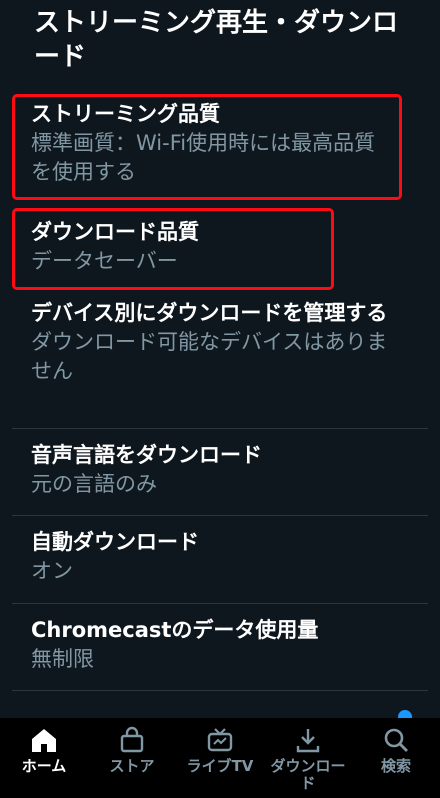 The image size is (440, 798). Describe the element at coordinates (209, 356) in the screenshot. I see `setting-value: ダウンロード可能なデバイスはありません` at that location.